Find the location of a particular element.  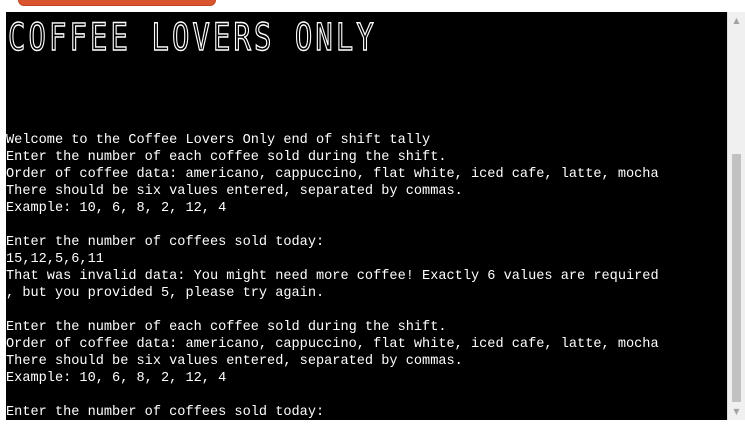

page-top-strip is located at coordinates (372, 6).